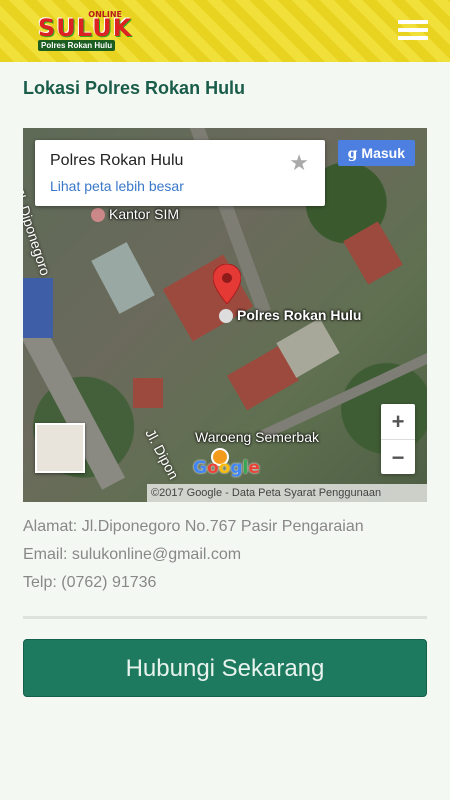  I want to click on map-type-thumbnail, so click(60, 448).